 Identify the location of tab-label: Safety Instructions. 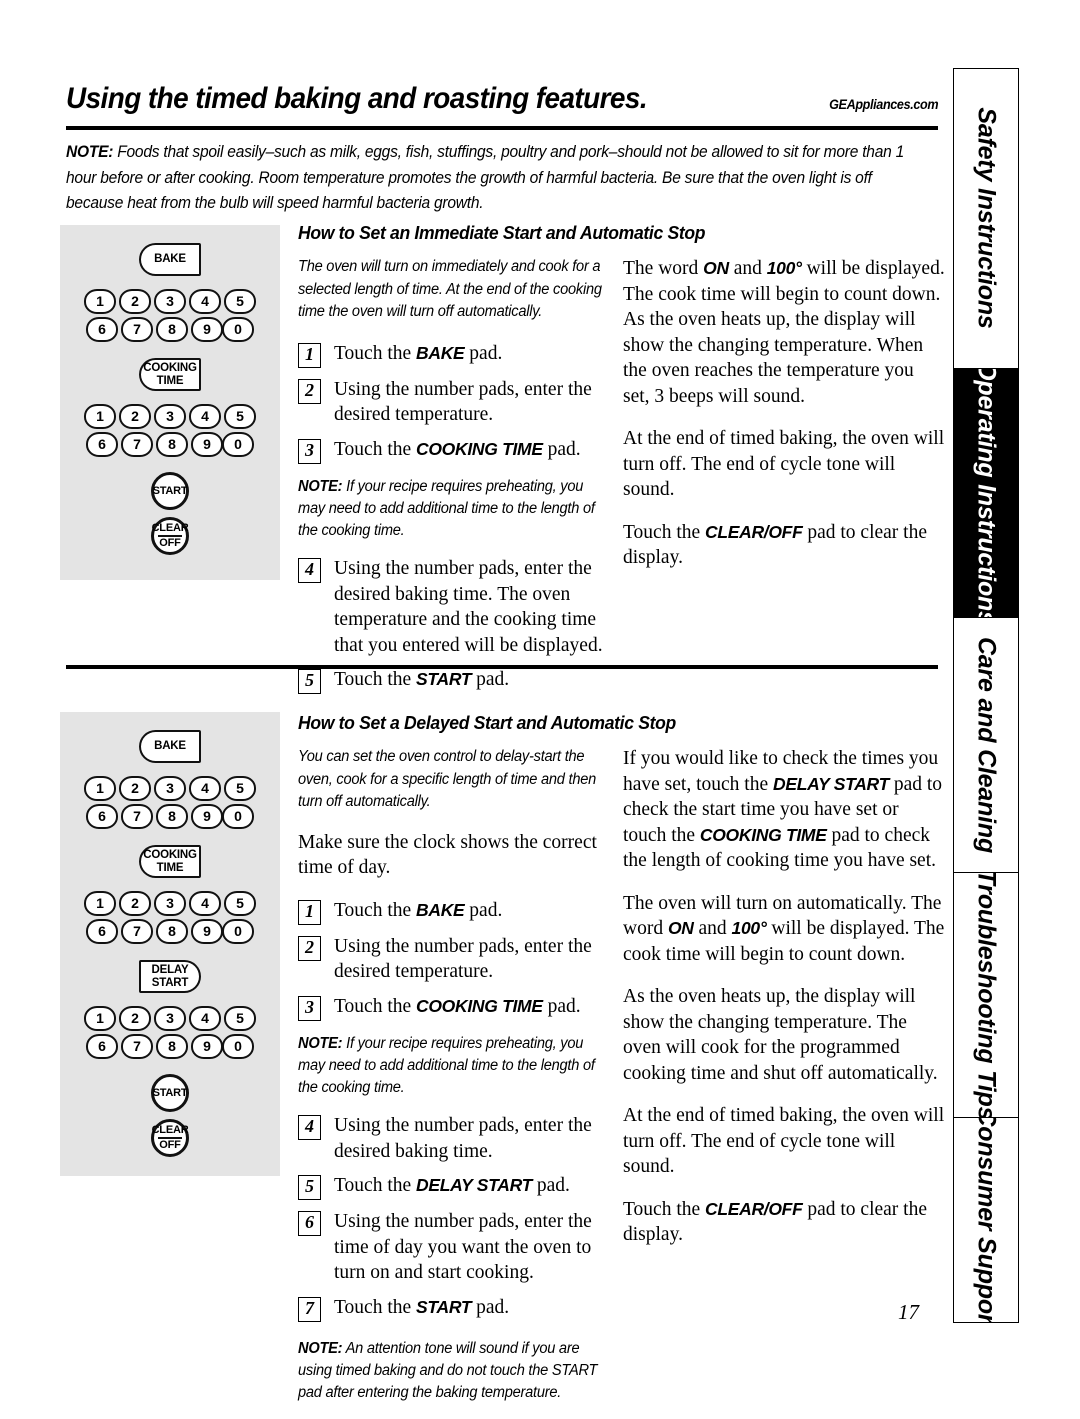
(986, 218).